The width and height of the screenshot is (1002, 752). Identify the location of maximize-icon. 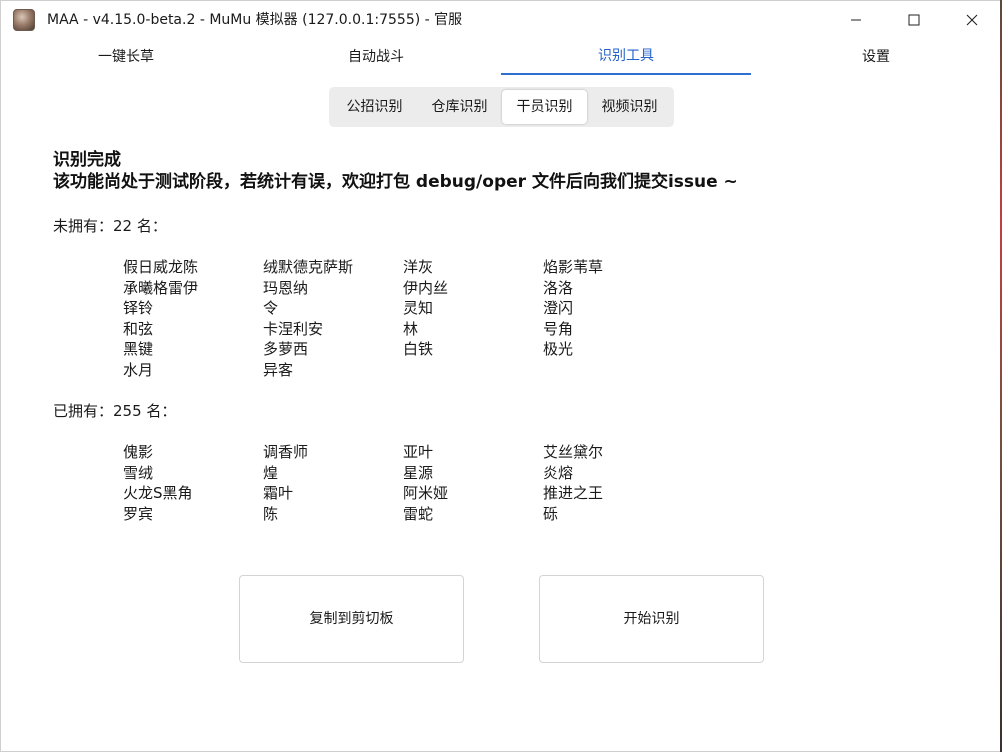
(914, 20).